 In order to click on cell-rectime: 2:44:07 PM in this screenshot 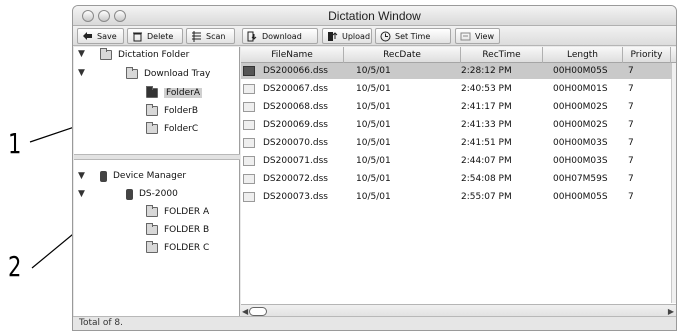, I will do `click(486, 161)`.